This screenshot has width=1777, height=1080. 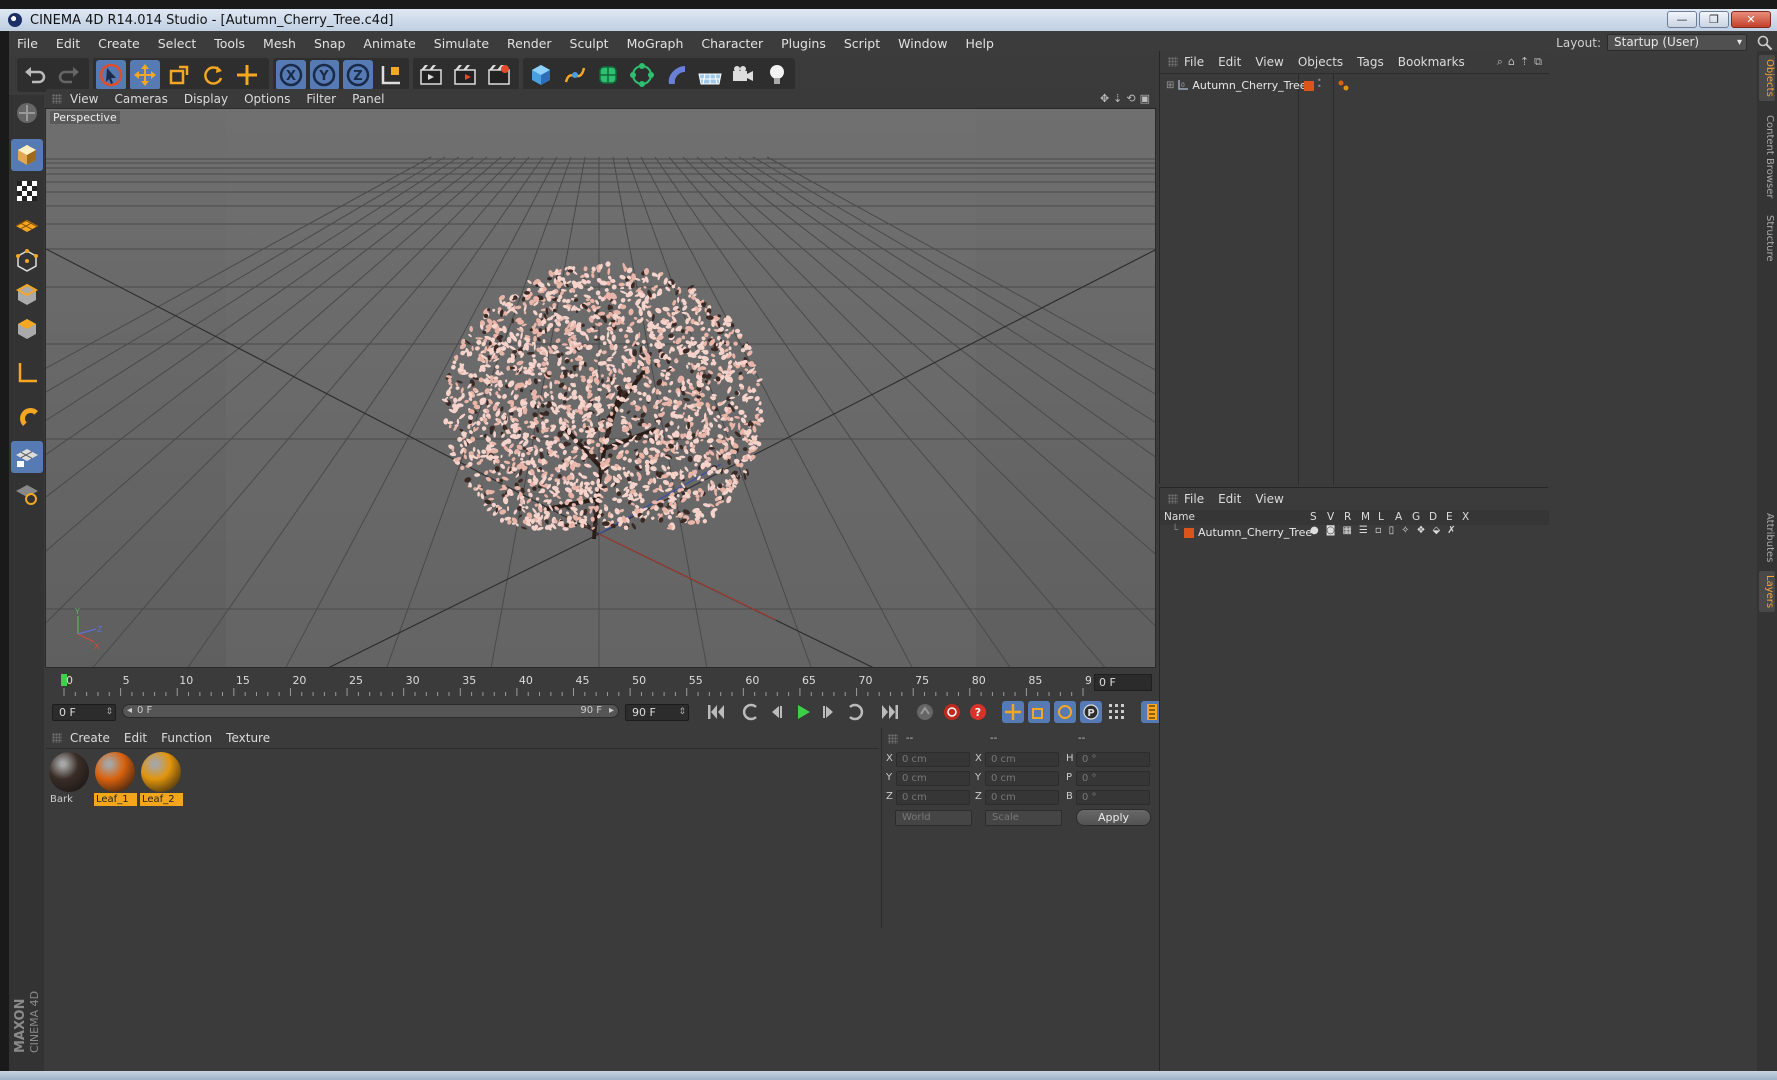 What do you see at coordinates (389, 43) in the screenshot?
I see `menu-animate: Animate` at bounding box center [389, 43].